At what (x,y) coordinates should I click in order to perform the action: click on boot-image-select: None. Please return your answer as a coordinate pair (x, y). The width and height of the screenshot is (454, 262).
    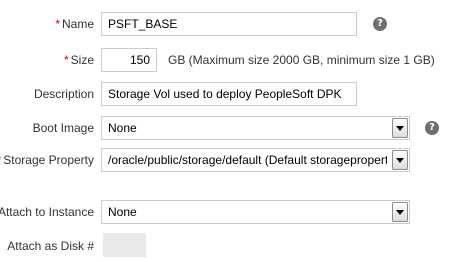
    Looking at the image, I should click on (255, 128).